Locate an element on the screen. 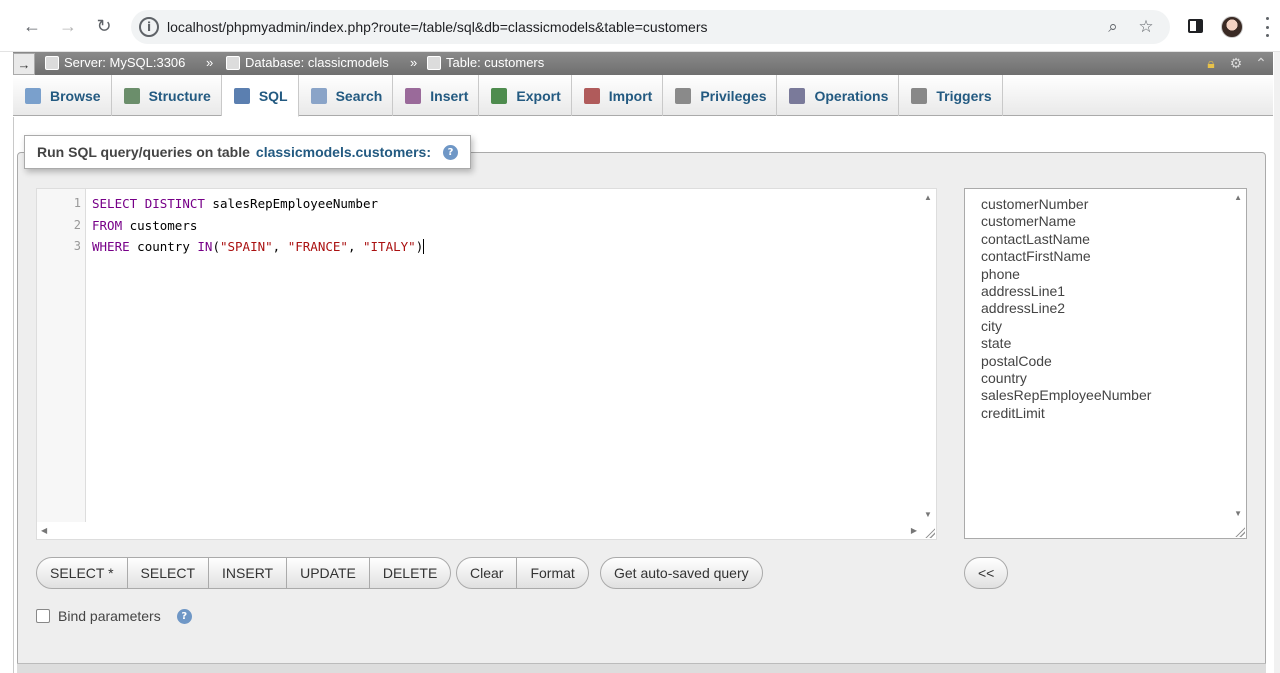  column-option: salesRepEmployeeNumber is located at coordinates (1066, 395).